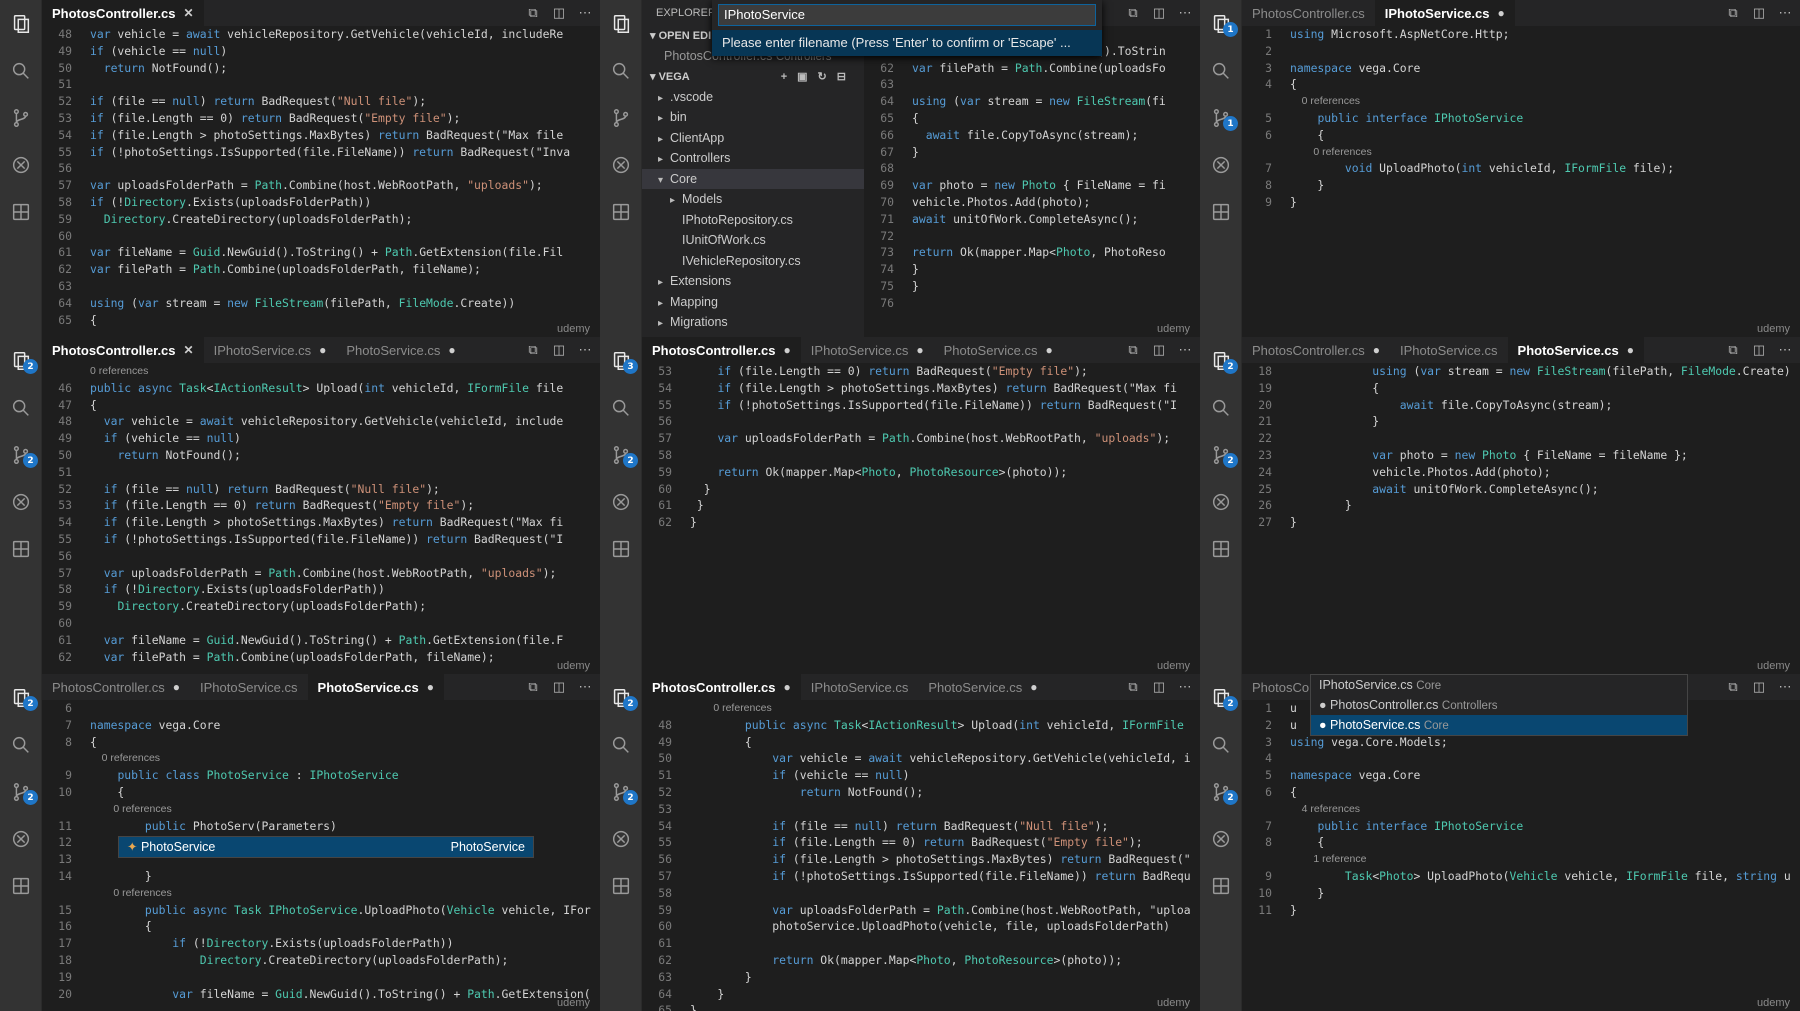 This screenshot has height=1011, width=1800. What do you see at coordinates (1499, 725) in the screenshot?
I see `picker-item: ● PhotoService.cs Core` at bounding box center [1499, 725].